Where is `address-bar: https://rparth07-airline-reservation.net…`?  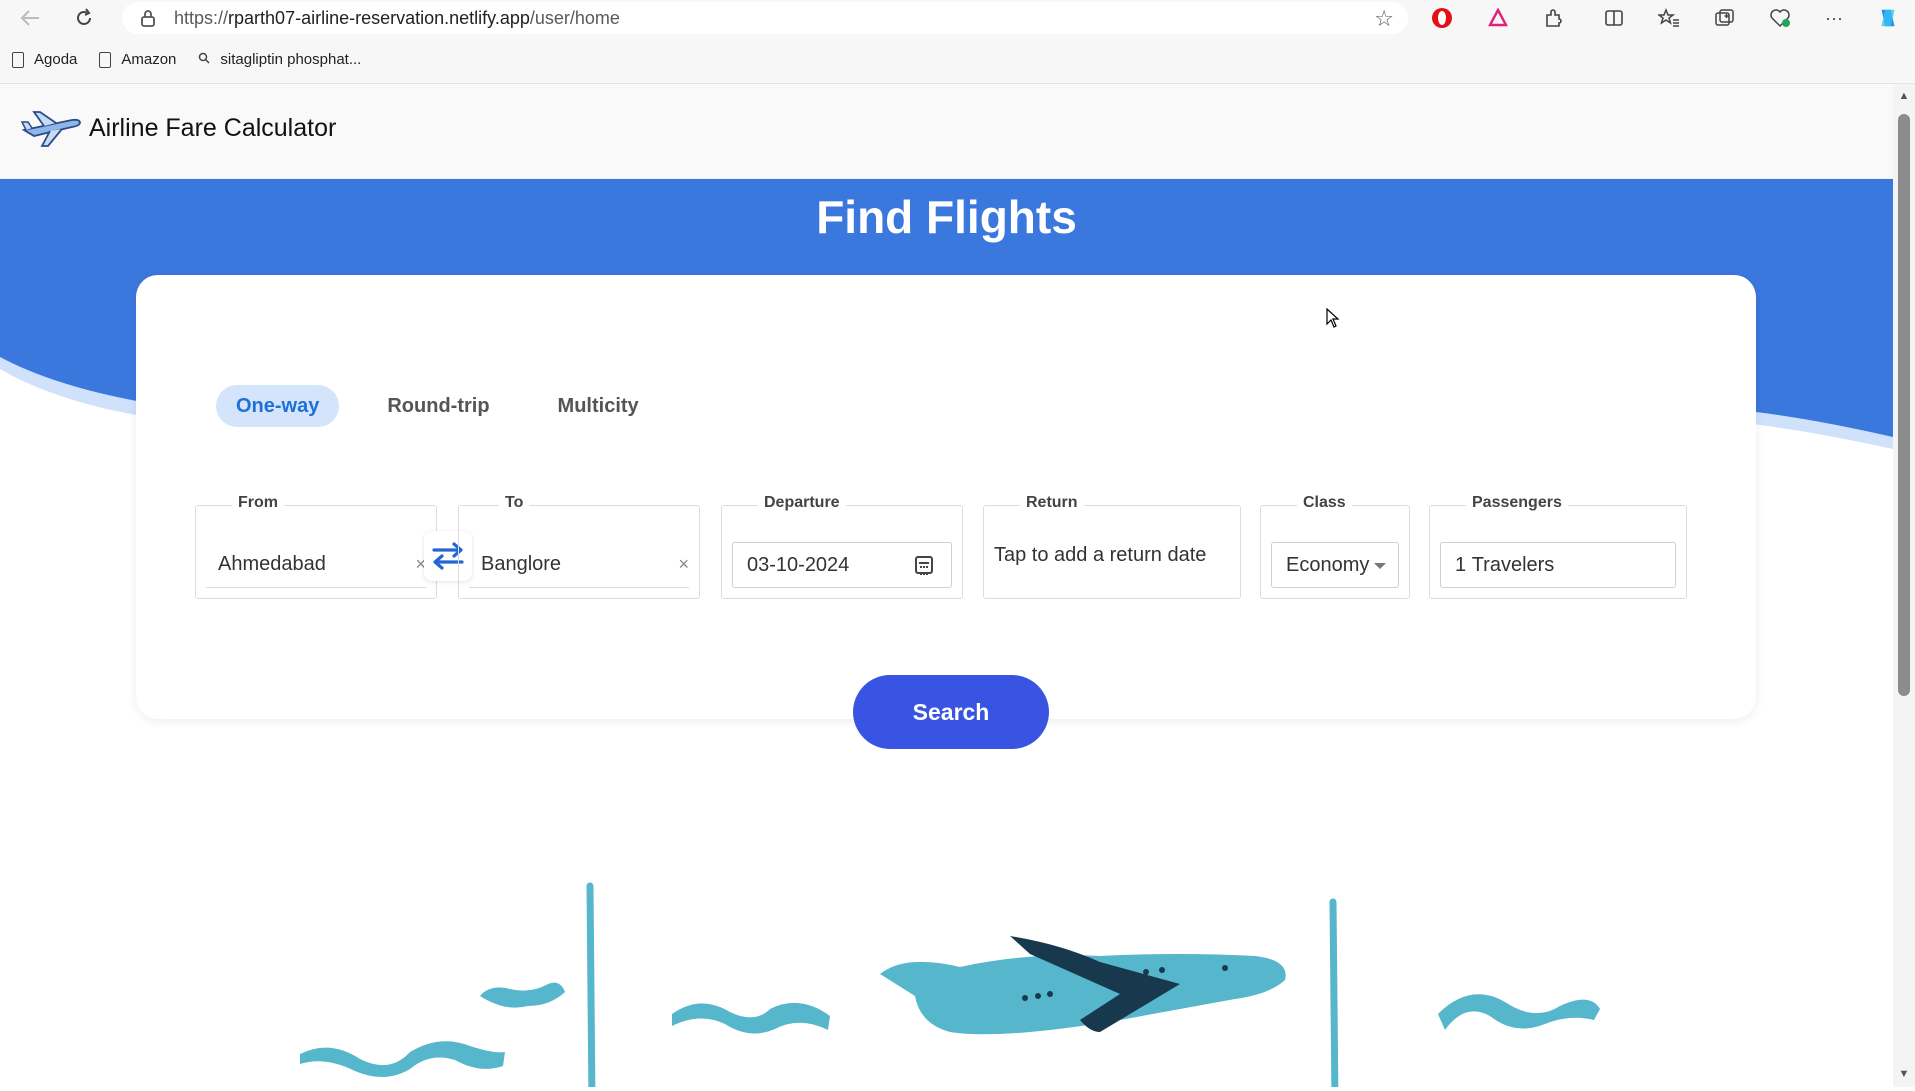 address-bar: https://rparth07-airline-reservation.net… is located at coordinates (765, 18).